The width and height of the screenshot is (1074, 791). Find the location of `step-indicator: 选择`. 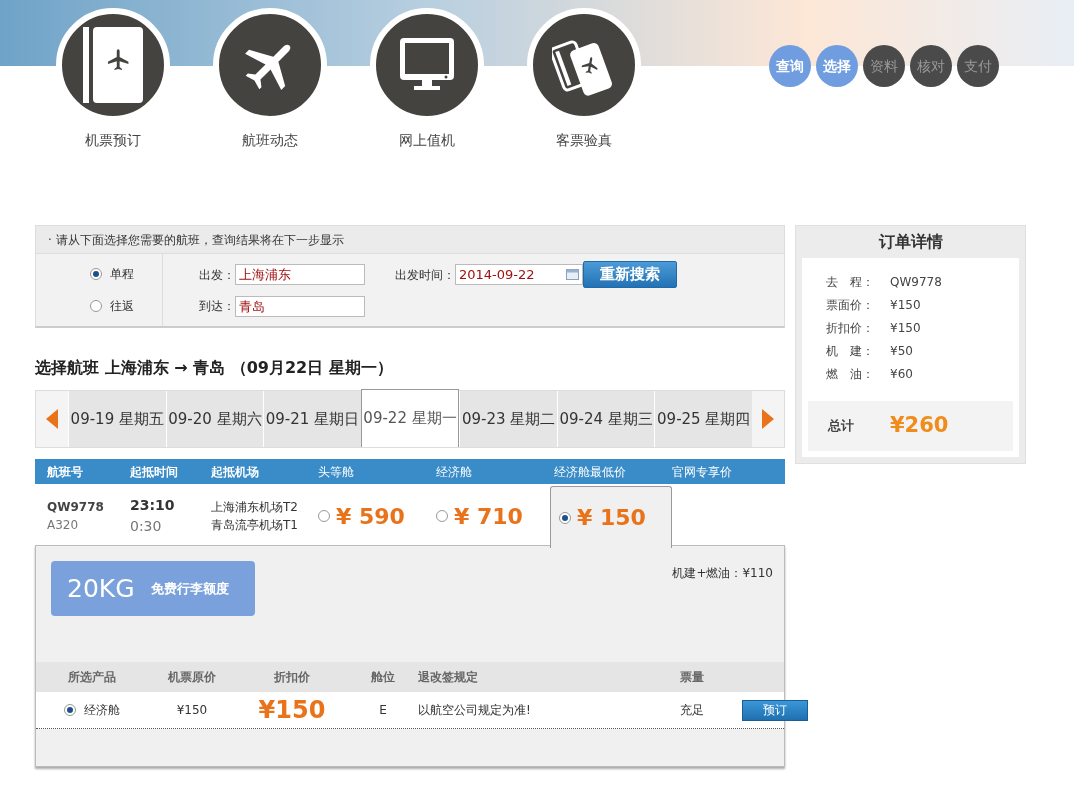

step-indicator: 选择 is located at coordinates (837, 66).